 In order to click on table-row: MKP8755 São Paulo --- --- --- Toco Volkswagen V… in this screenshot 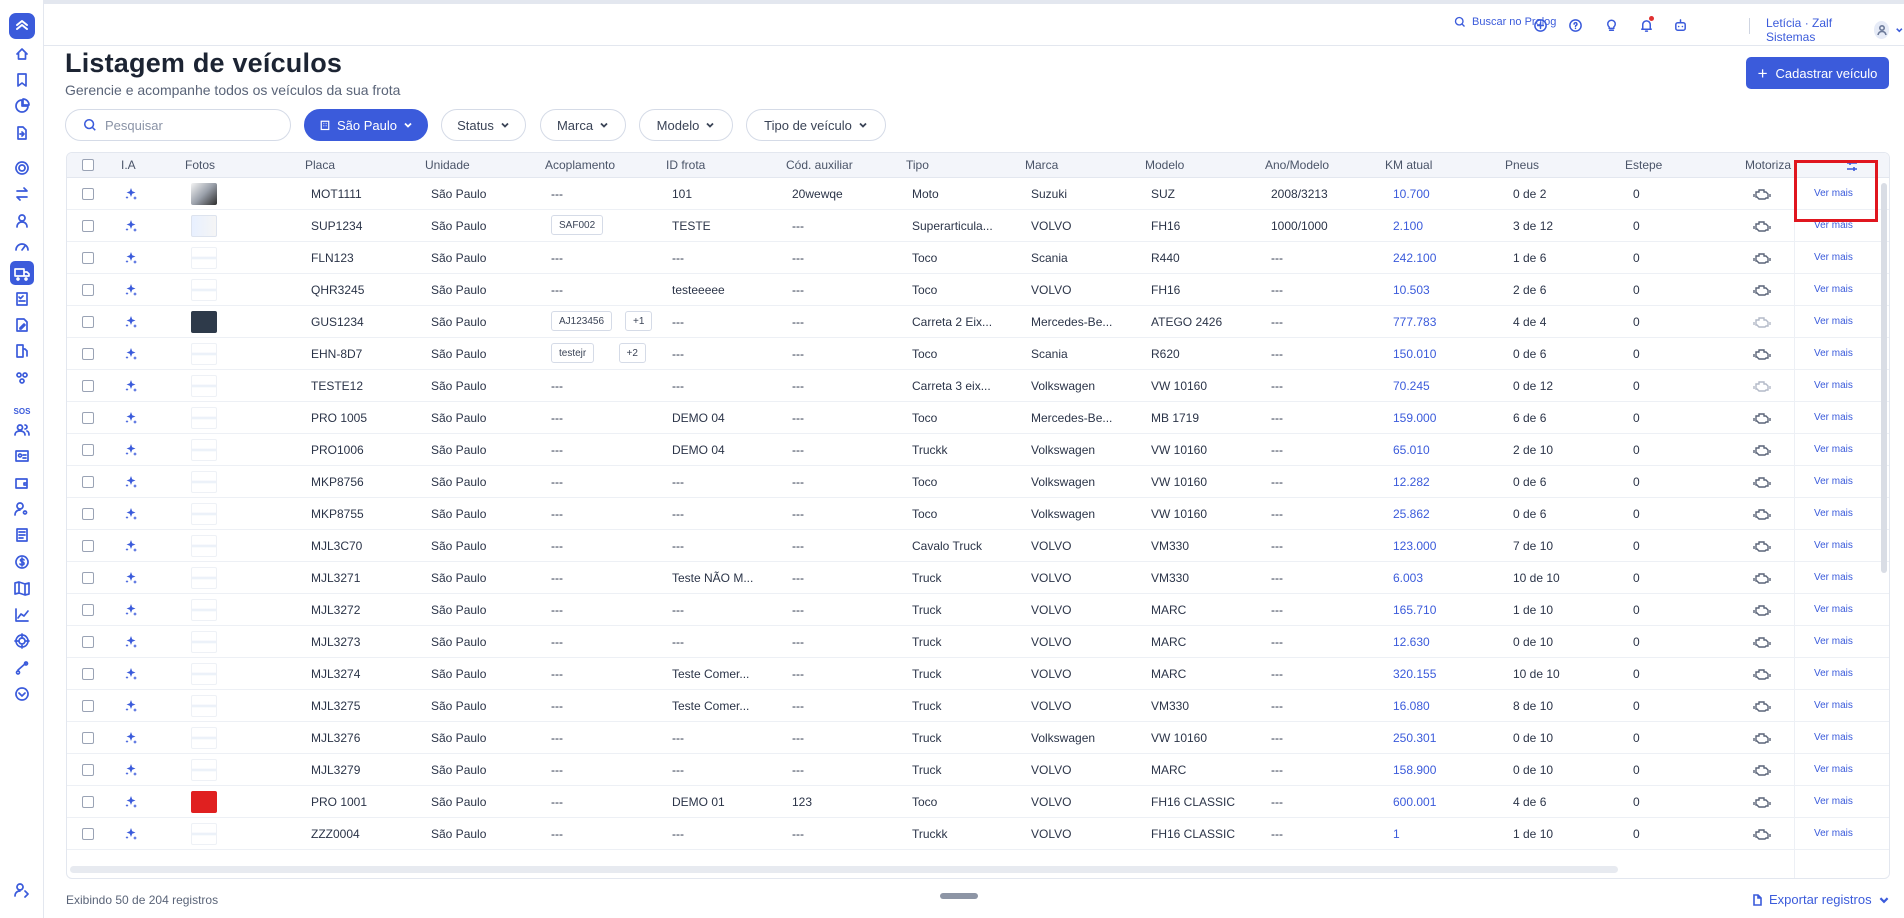, I will do `click(978, 514)`.